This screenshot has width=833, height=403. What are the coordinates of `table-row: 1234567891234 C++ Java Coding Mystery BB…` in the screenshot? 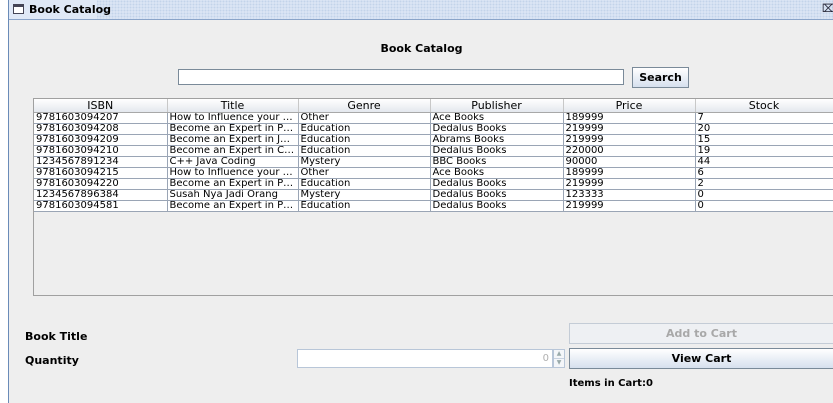 It's located at (433, 162).